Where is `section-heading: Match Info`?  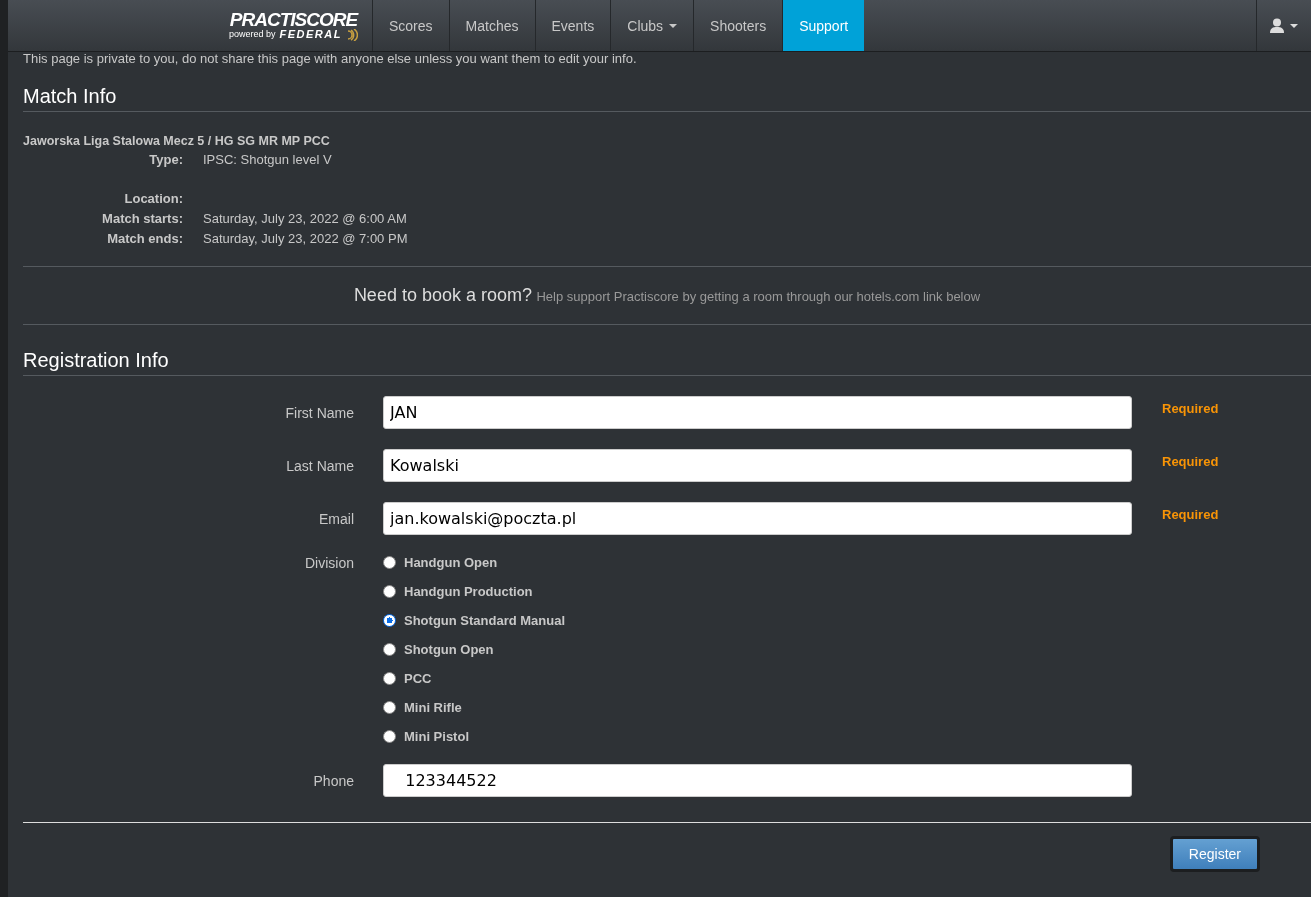 section-heading: Match Info is located at coordinates (667, 98).